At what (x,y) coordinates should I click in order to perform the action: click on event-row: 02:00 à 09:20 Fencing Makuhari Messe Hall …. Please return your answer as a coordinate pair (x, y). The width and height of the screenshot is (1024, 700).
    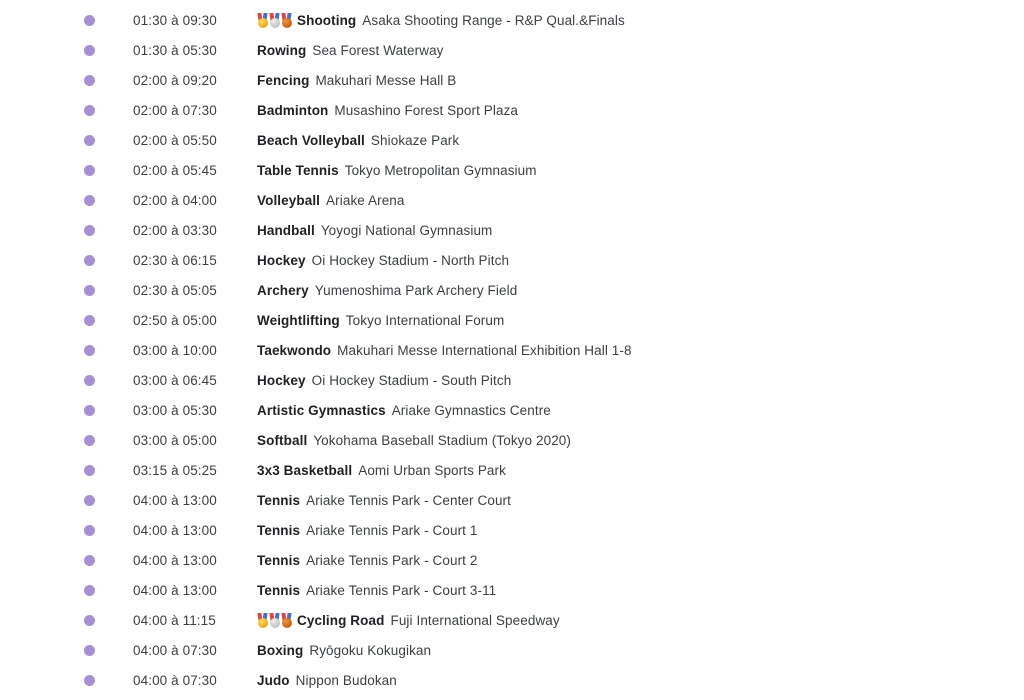
    Looking at the image, I should click on (512, 80).